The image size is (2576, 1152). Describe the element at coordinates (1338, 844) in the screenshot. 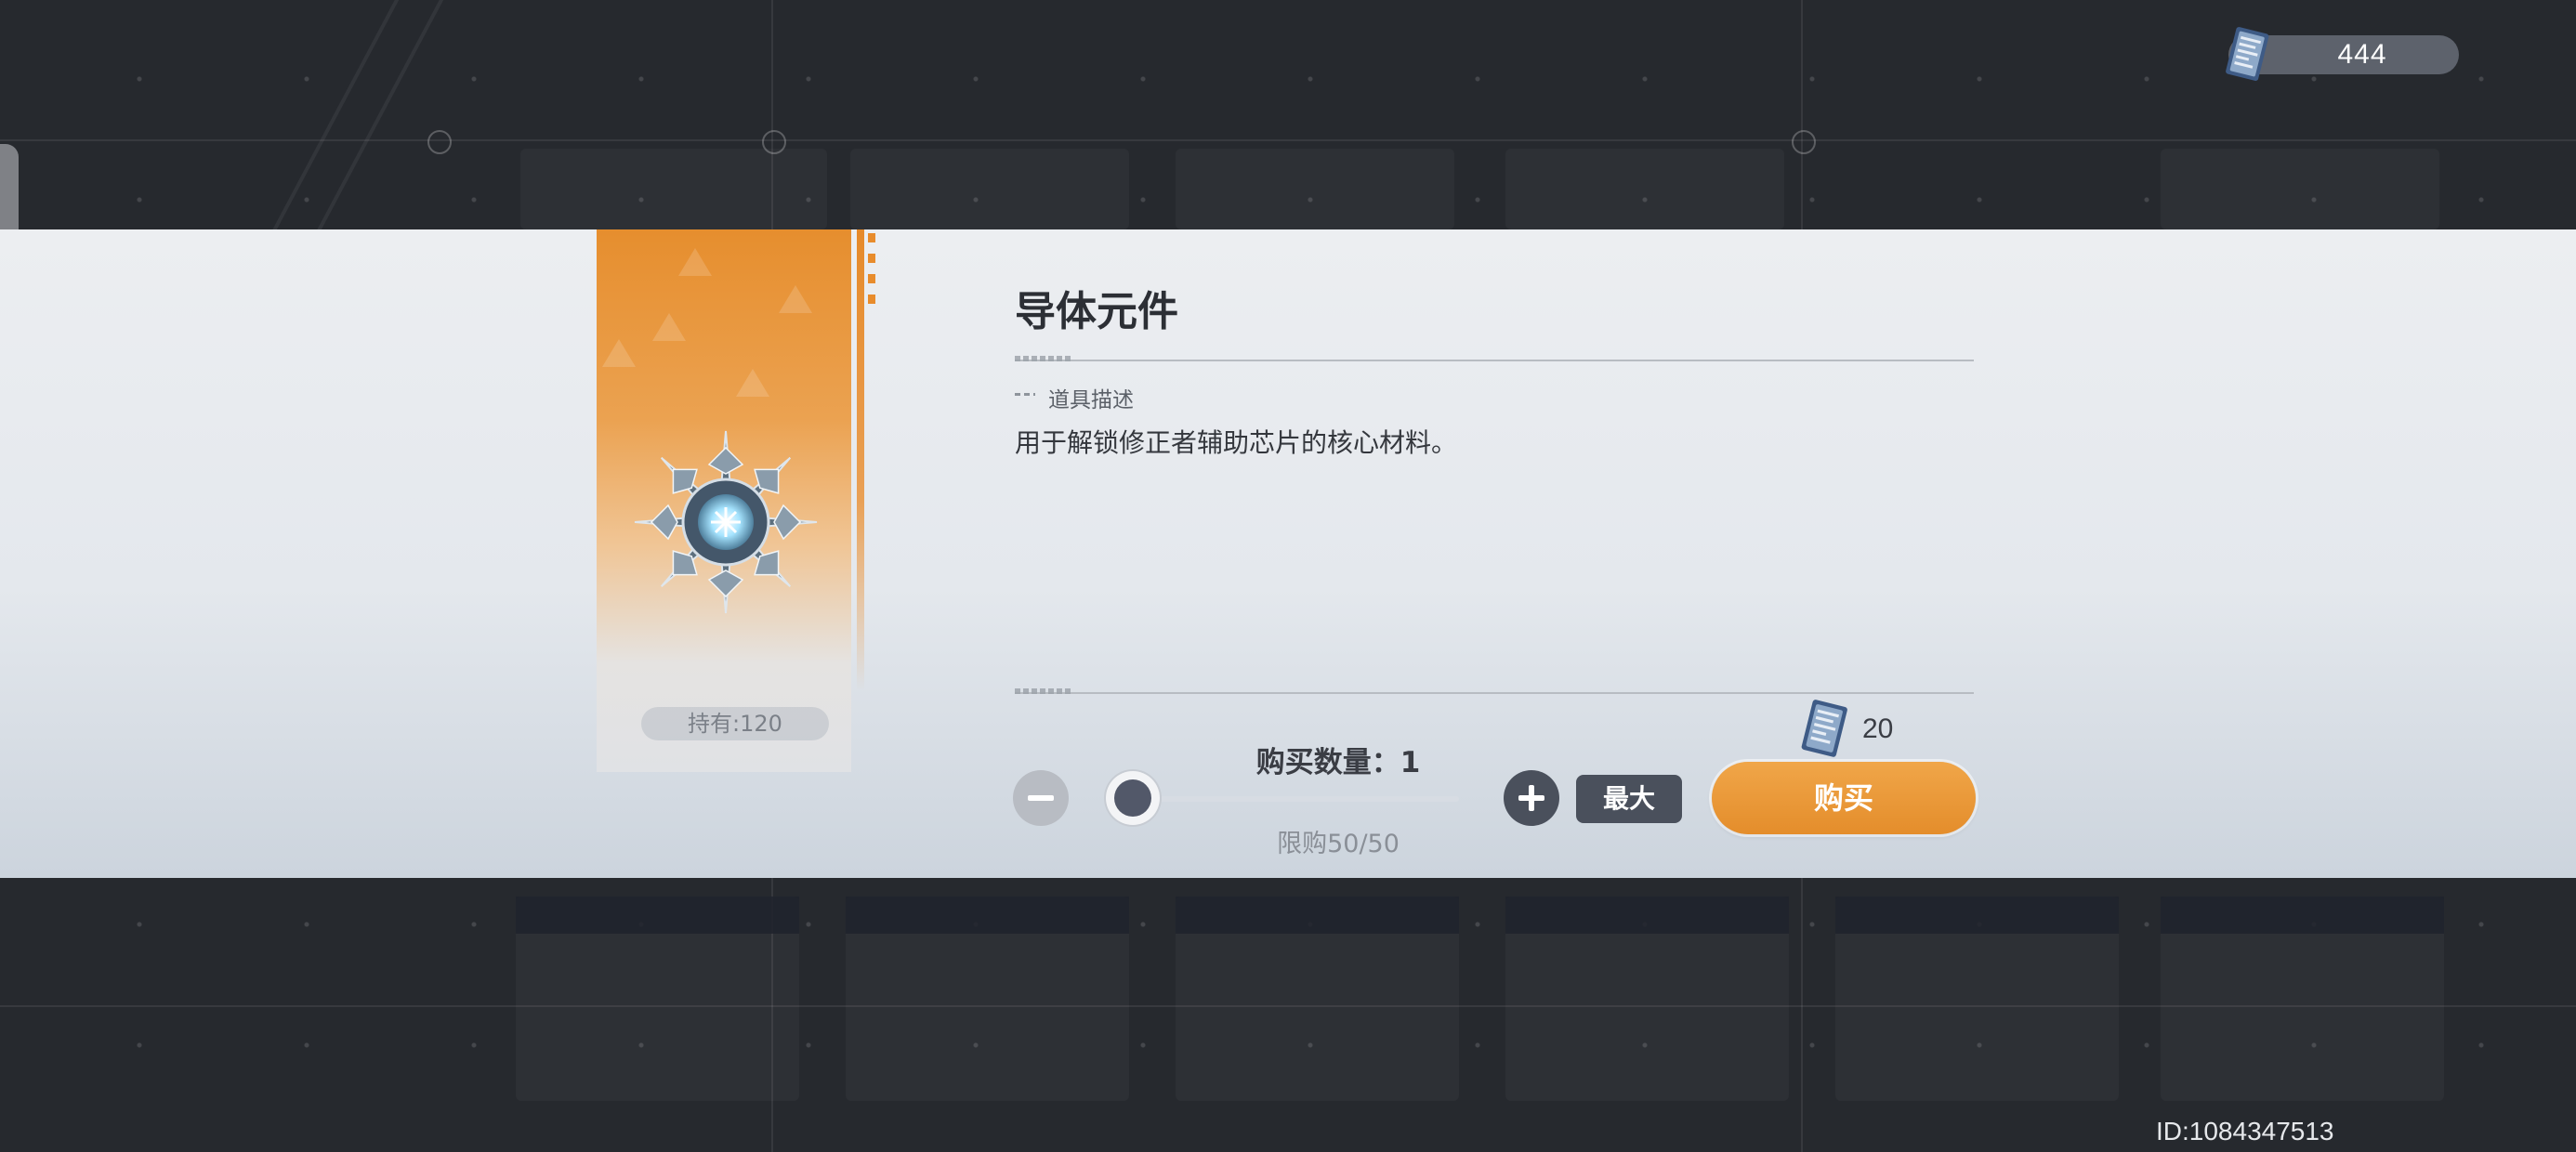

I see `purchase-limit: 限购50/50` at that location.